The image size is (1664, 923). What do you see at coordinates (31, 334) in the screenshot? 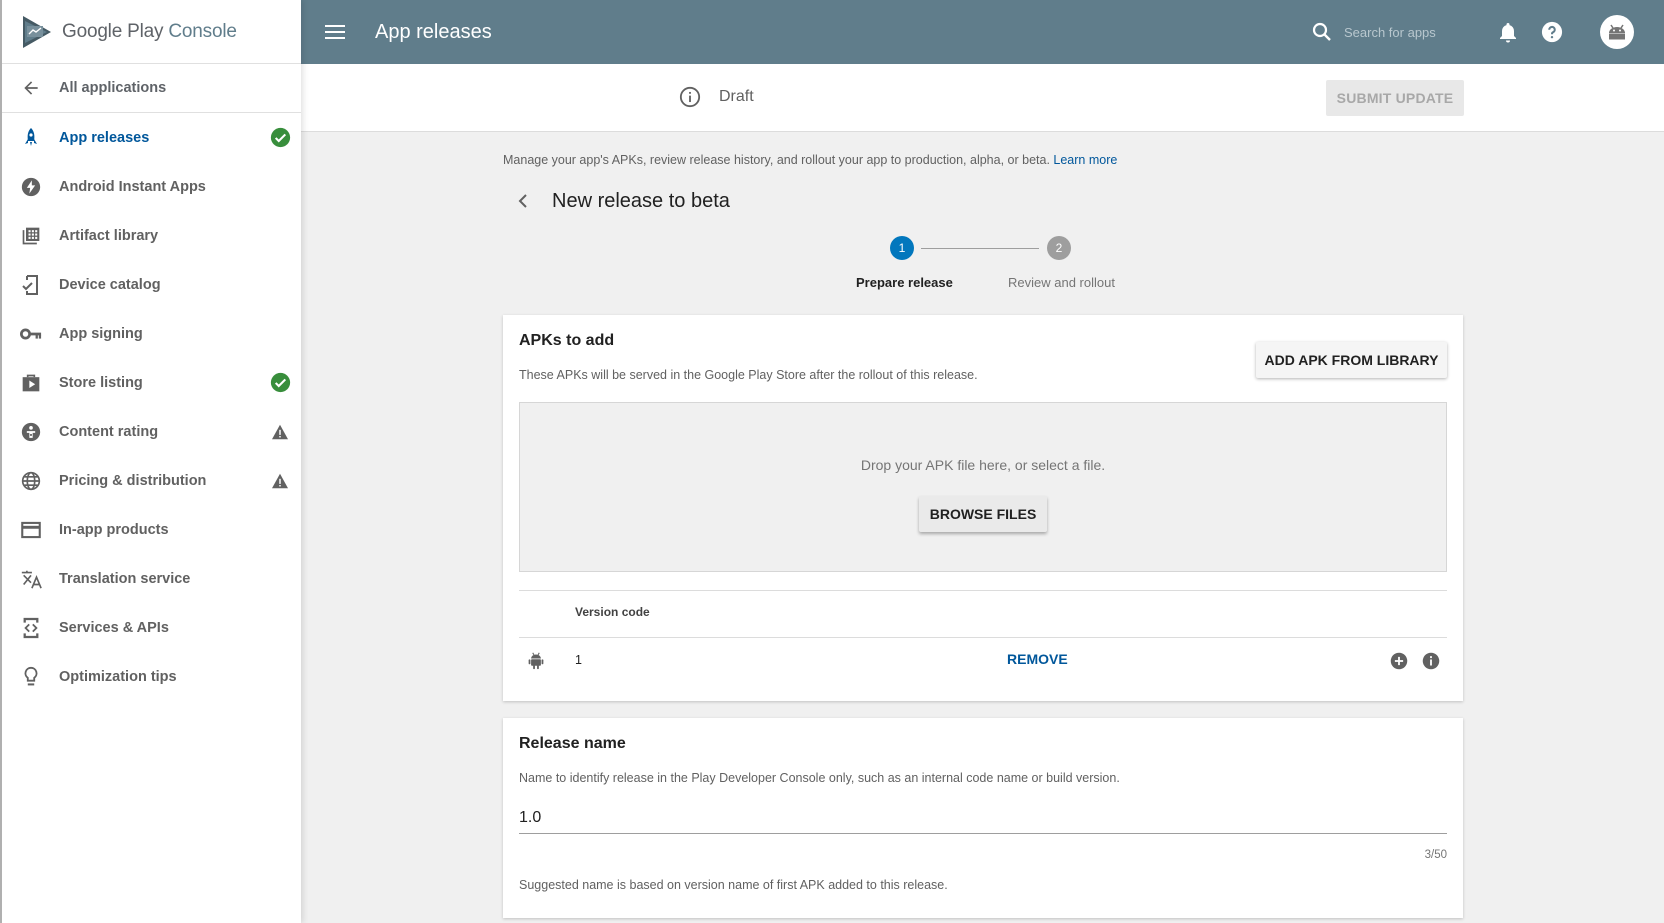
I see `key-icon` at bounding box center [31, 334].